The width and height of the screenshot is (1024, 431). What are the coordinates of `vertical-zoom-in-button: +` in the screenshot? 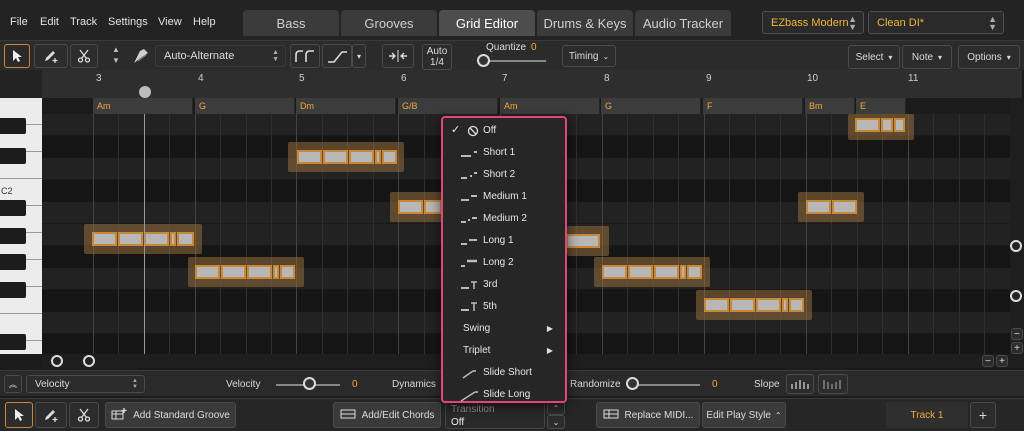 It's located at (1017, 348).